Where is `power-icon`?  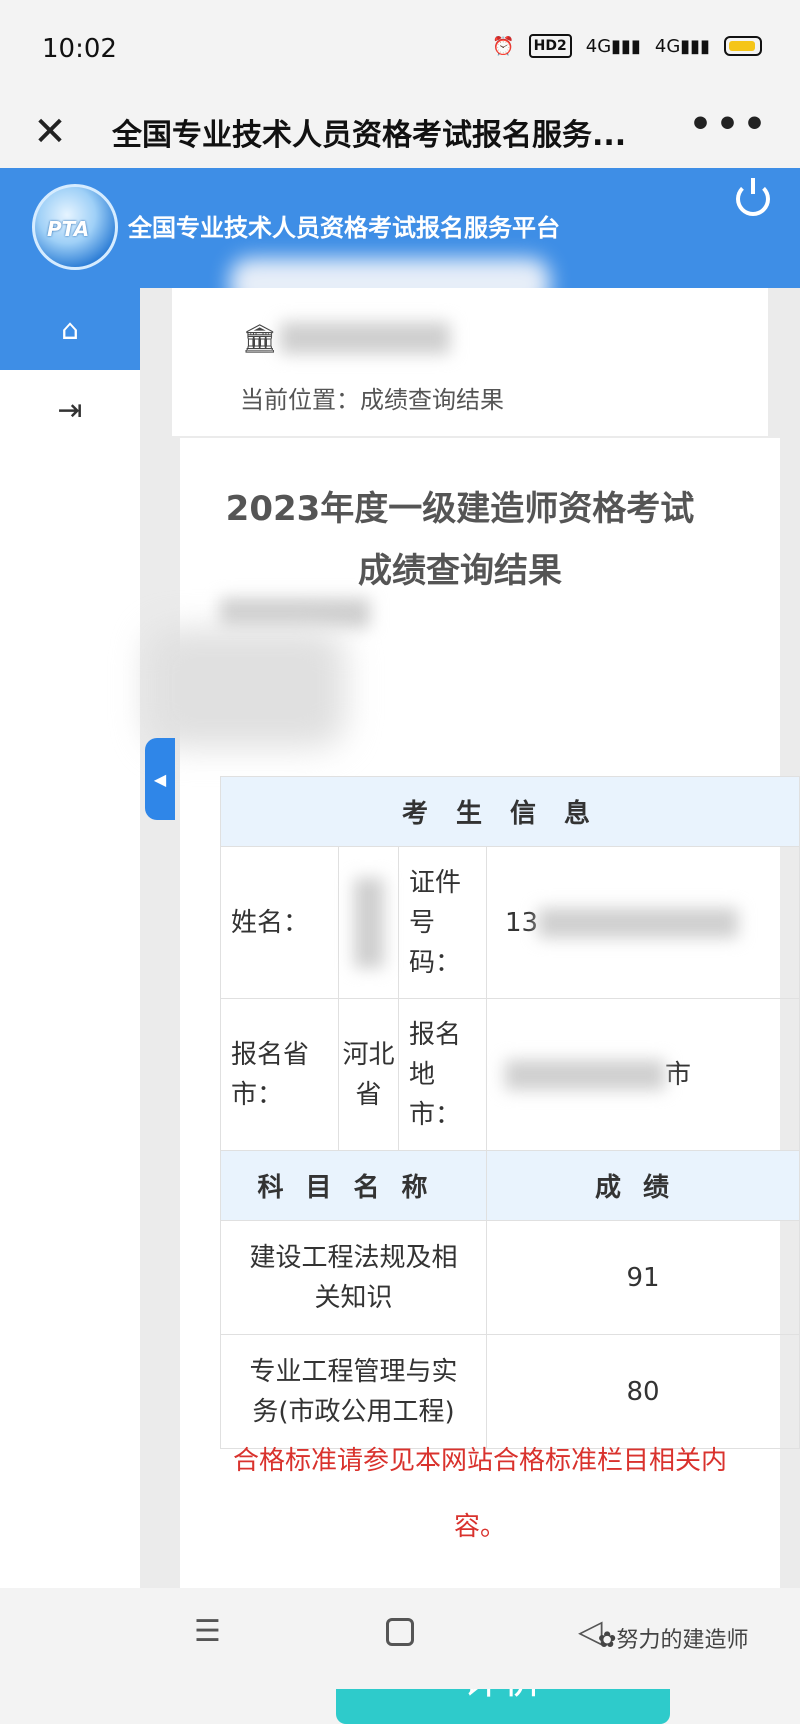
power-icon is located at coordinates (753, 197).